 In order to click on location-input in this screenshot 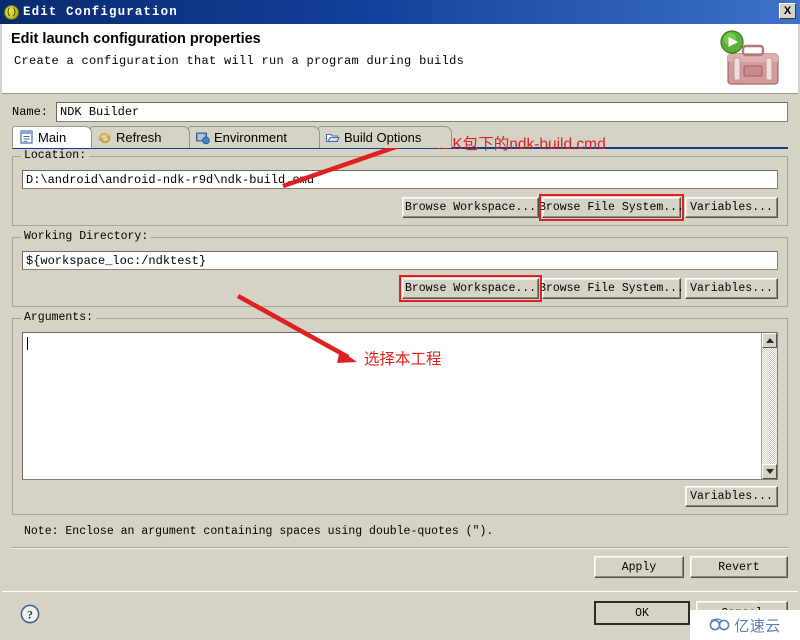, I will do `click(400, 179)`.